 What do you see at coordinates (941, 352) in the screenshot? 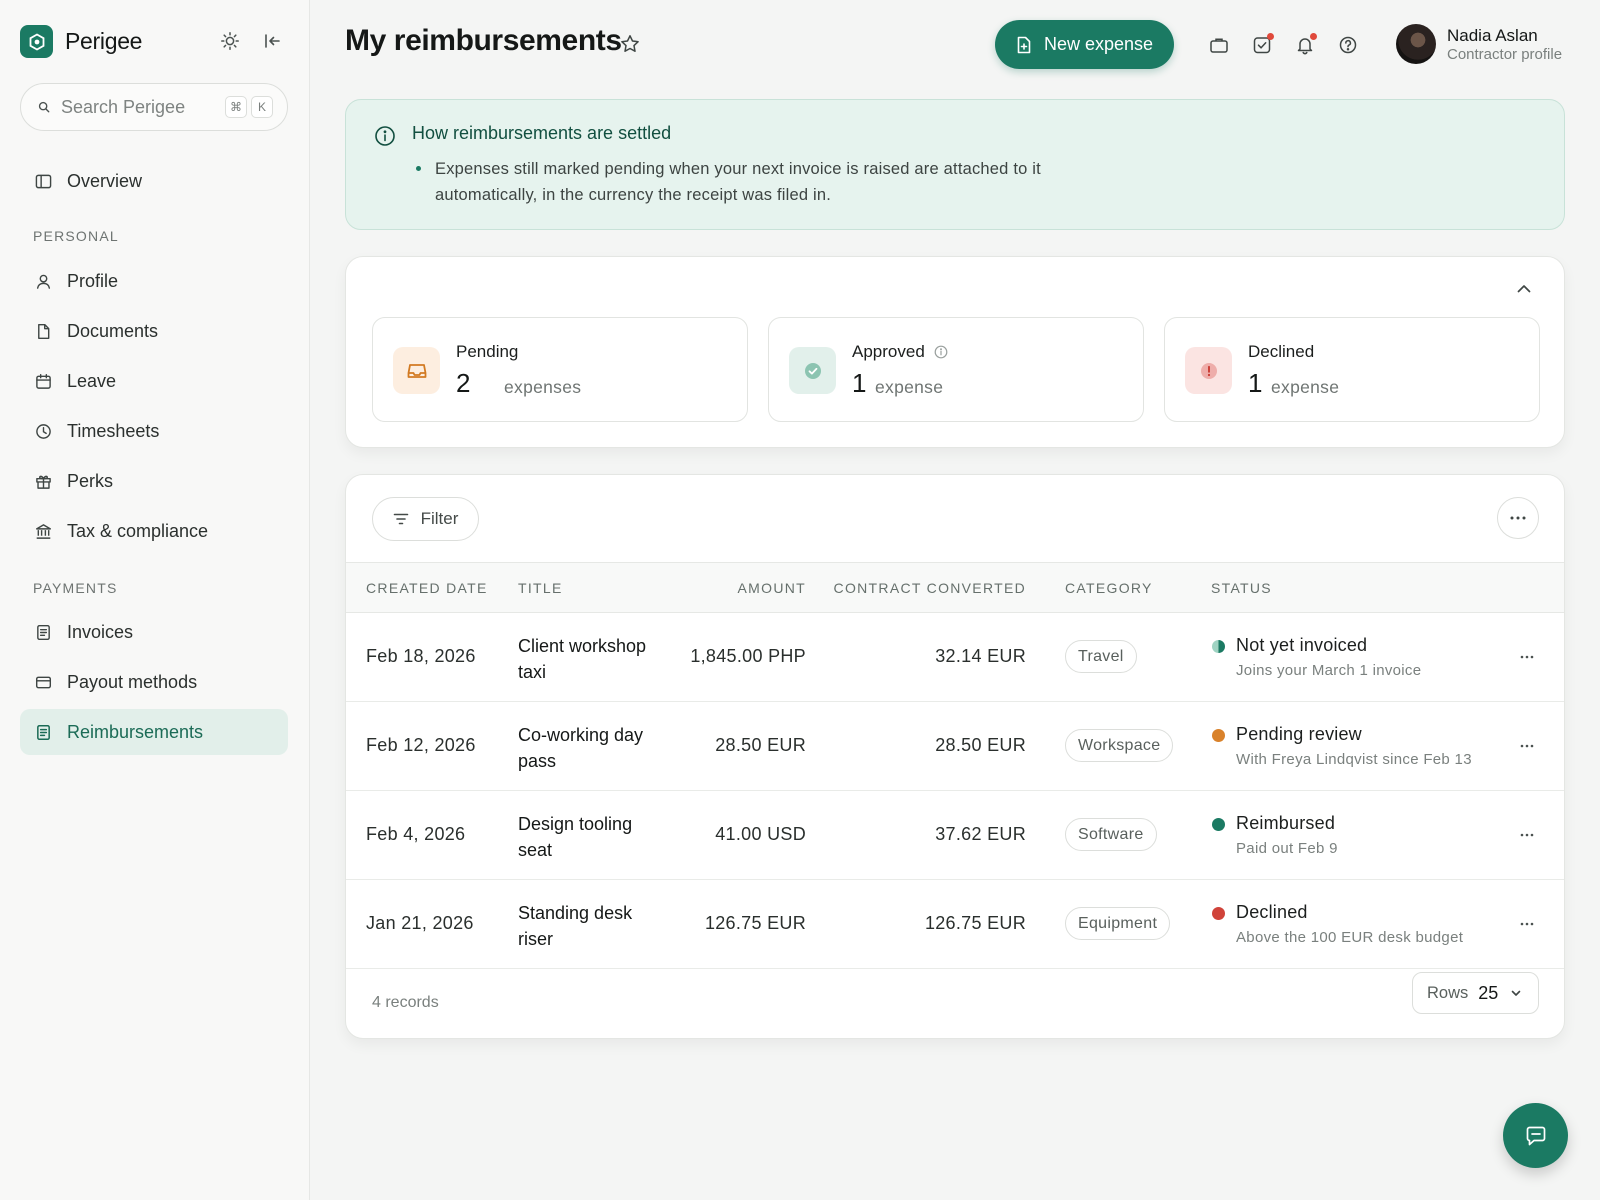
I see `info-tooltip-icon` at bounding box center [941, 352].